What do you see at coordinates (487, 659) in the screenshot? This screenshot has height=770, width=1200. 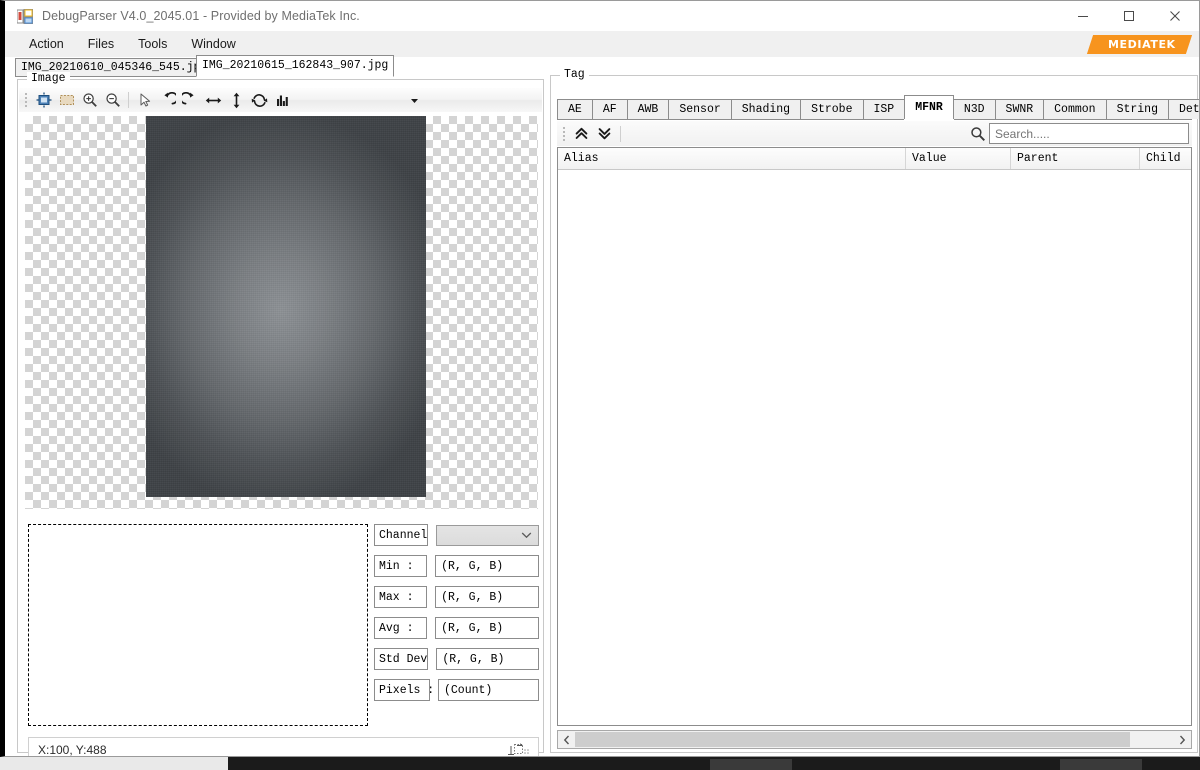 I see `stddev-value: (R, G, B)` at bounding box center [487, 659].